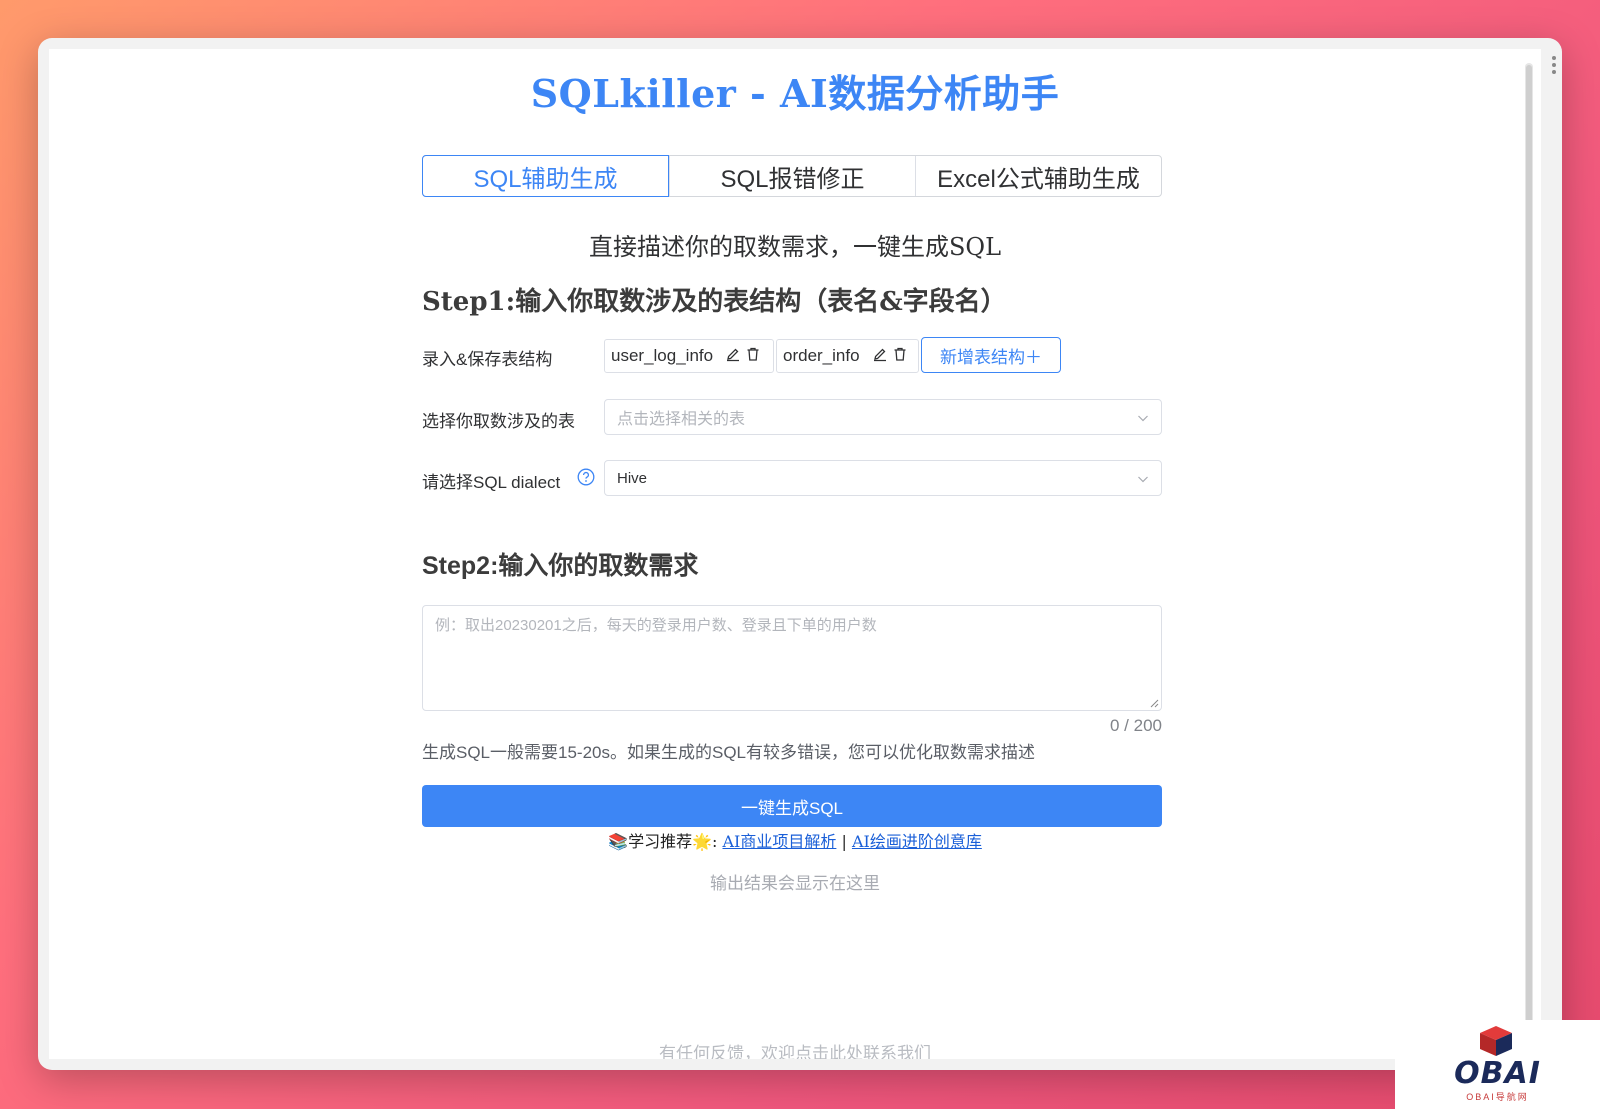 The image size is (1600, 1109). I want to click on table-chip-name: user_log_info, so click(662, 355).